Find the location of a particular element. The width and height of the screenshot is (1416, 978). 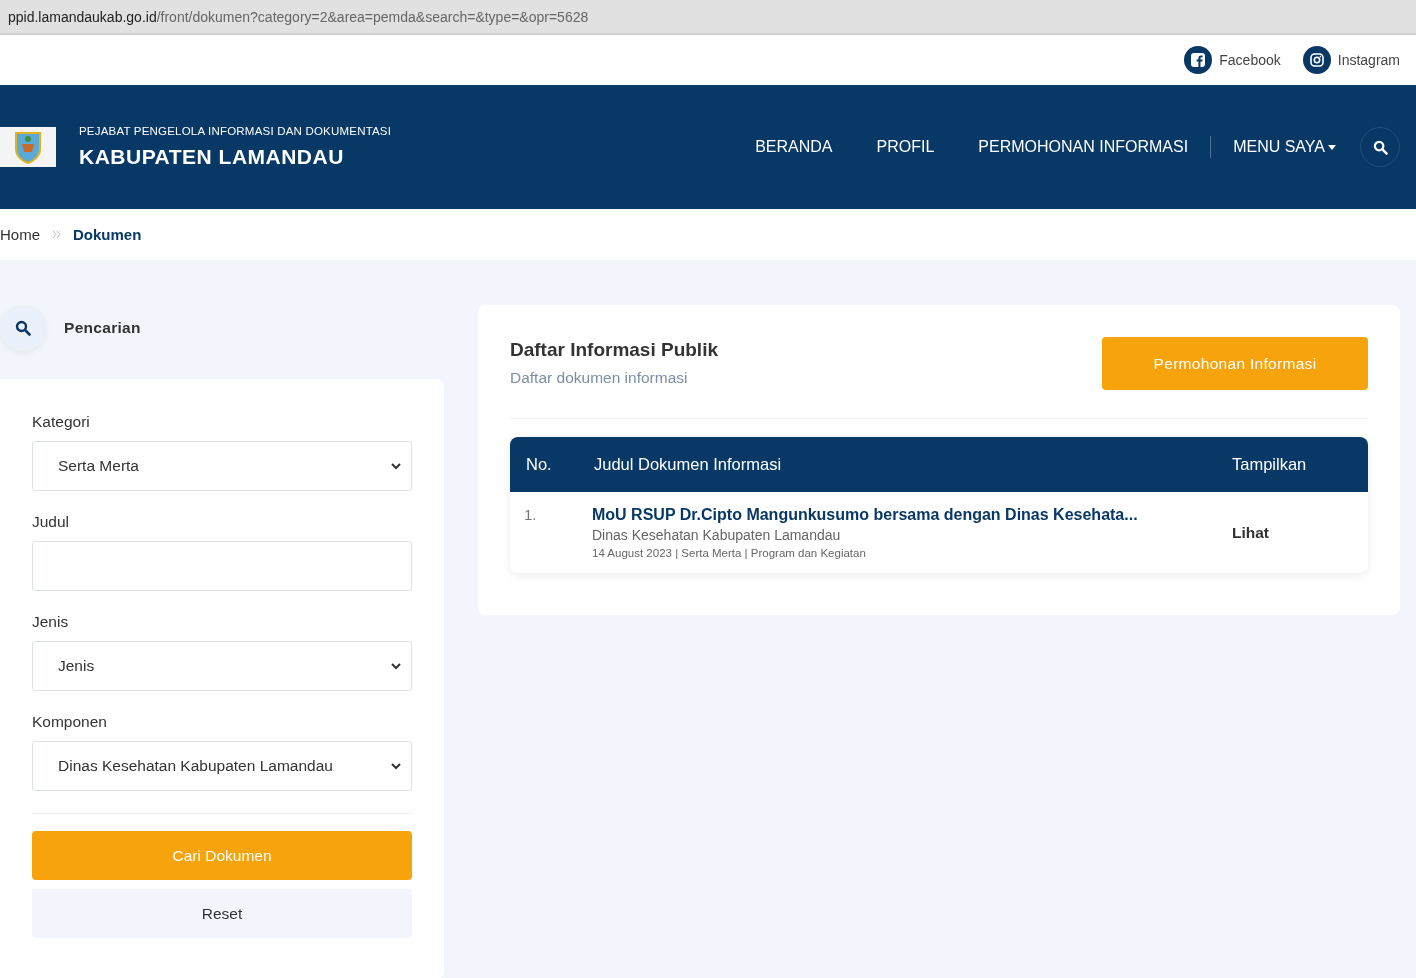

select-field: Serta Merta is located at coordinates (222, 466).